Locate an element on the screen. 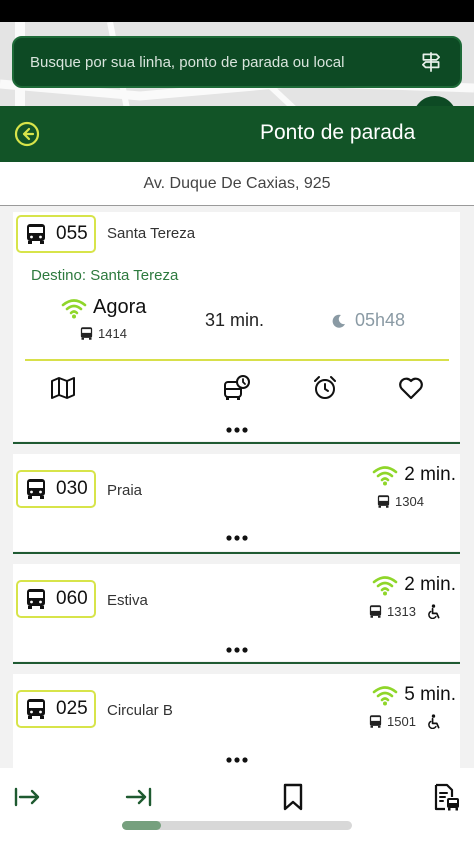 Image resolution: width=474 pixels, height=842 pixels. bus-schedule-icon is located at coordinates (237, 388).